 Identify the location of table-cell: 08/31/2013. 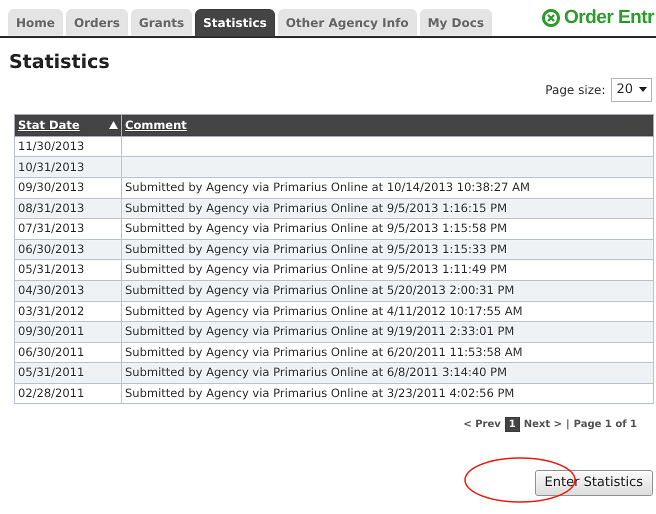
(51, 207).